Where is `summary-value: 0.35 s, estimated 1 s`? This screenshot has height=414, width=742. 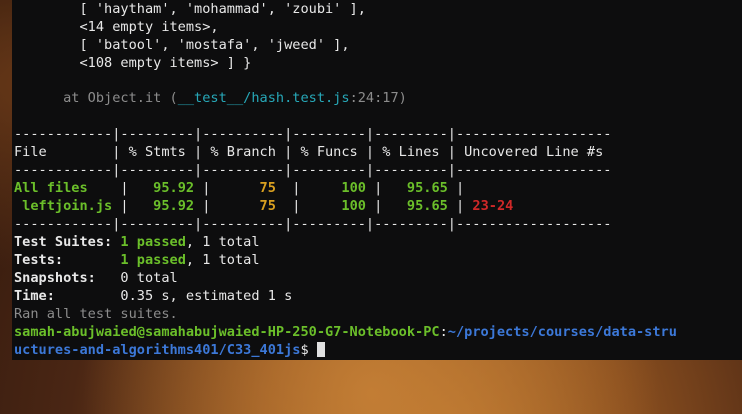
summary-value: 0.35 s, estimated 1 s is located at coordinates (206, 296).